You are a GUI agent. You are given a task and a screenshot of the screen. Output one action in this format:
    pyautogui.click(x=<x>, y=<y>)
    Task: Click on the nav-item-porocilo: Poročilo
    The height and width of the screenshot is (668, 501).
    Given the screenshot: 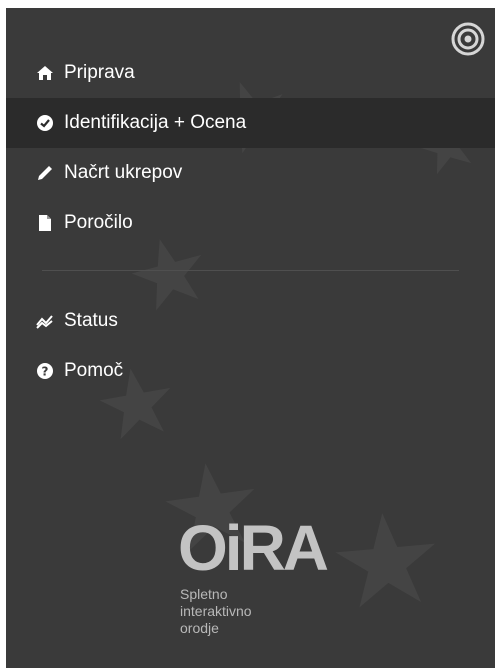 What is the action you would take?
    pyautogui.click(x=250, y=223)
    